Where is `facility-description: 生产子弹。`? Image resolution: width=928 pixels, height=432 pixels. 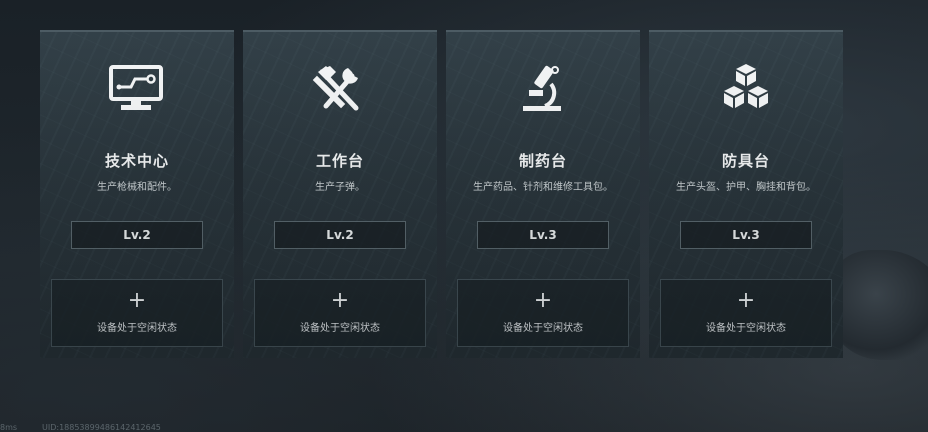 facility-description: 生产子弹。 is located at coordinates (340, 187).